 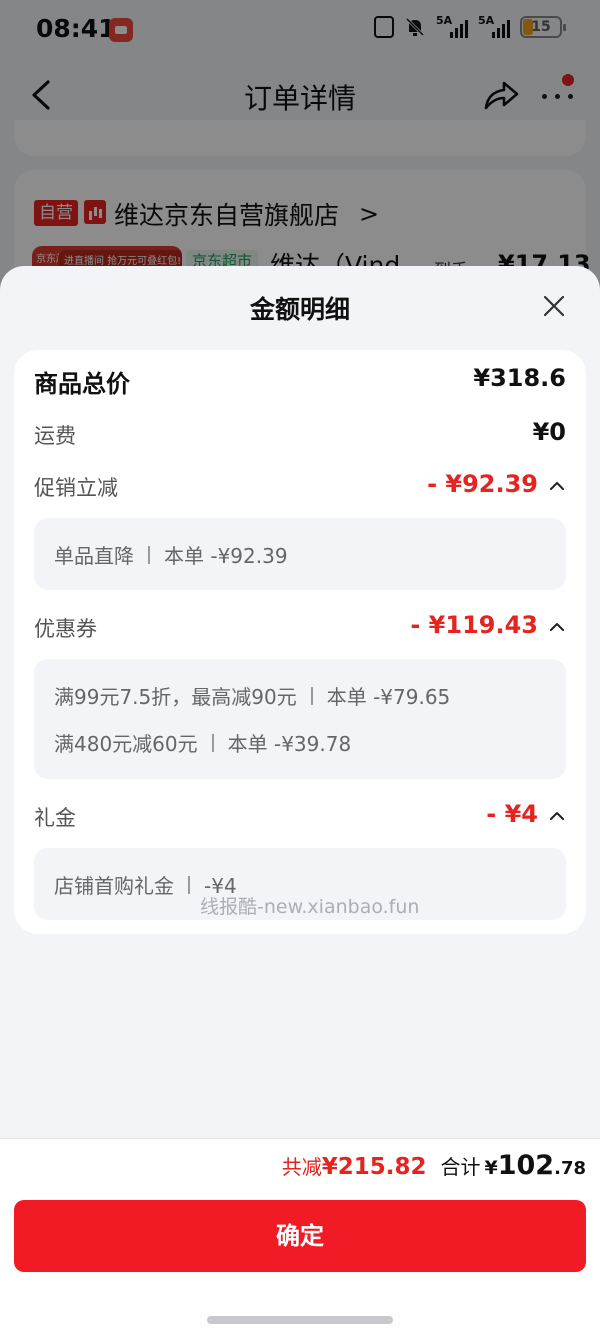 What do you see at coordinates (55, 436) in the screenshot?
I see `shipping-label: 运费` at bounding box center [55, 436].